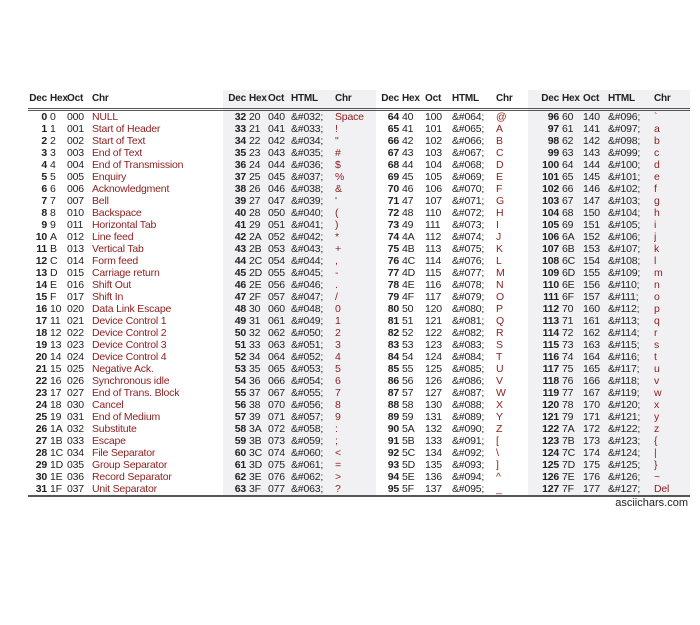 The image size is (700, 625). Describe the element at coordinates (545, 417) in the screenshot. I see `dec-cell: 121` at that location.